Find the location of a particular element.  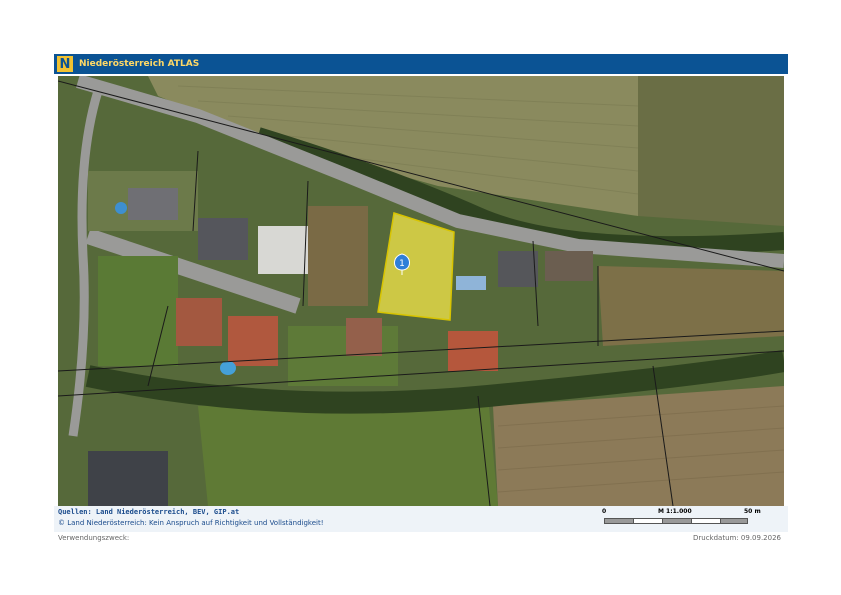

field-northeast is located at coordinates (711, 151).